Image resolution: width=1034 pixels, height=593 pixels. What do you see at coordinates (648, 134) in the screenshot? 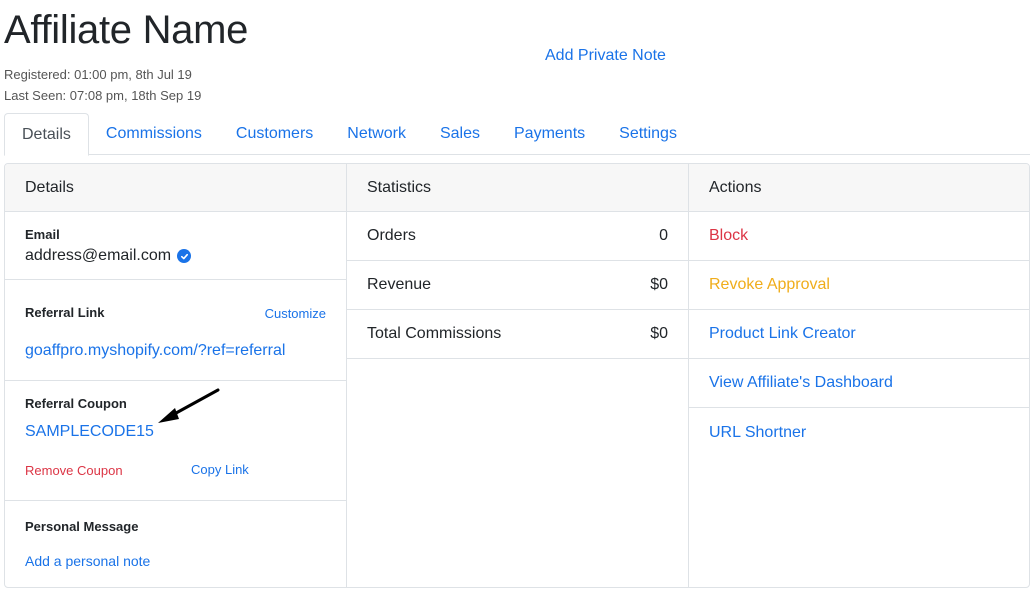
I see `tab-settings: Settings` at bounding box center [648, 134].